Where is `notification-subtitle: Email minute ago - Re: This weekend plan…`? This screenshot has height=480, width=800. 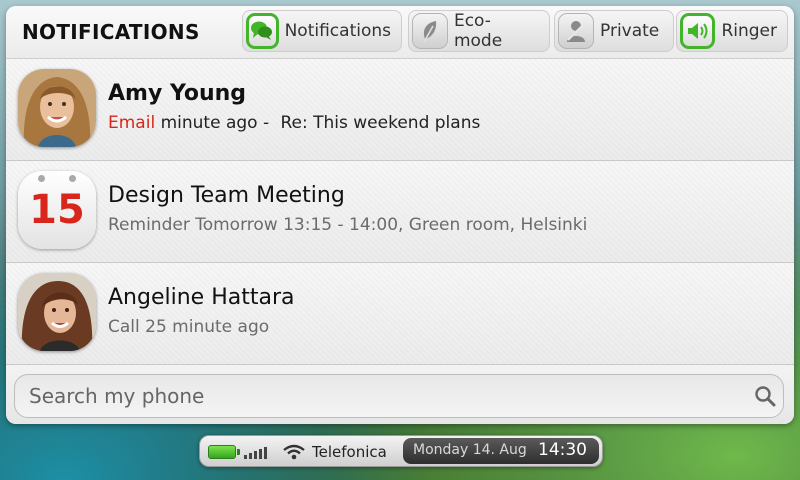
notification-subtitle: Email minute ago - Re: This weekend plan… is located at coordinates (294, 123).